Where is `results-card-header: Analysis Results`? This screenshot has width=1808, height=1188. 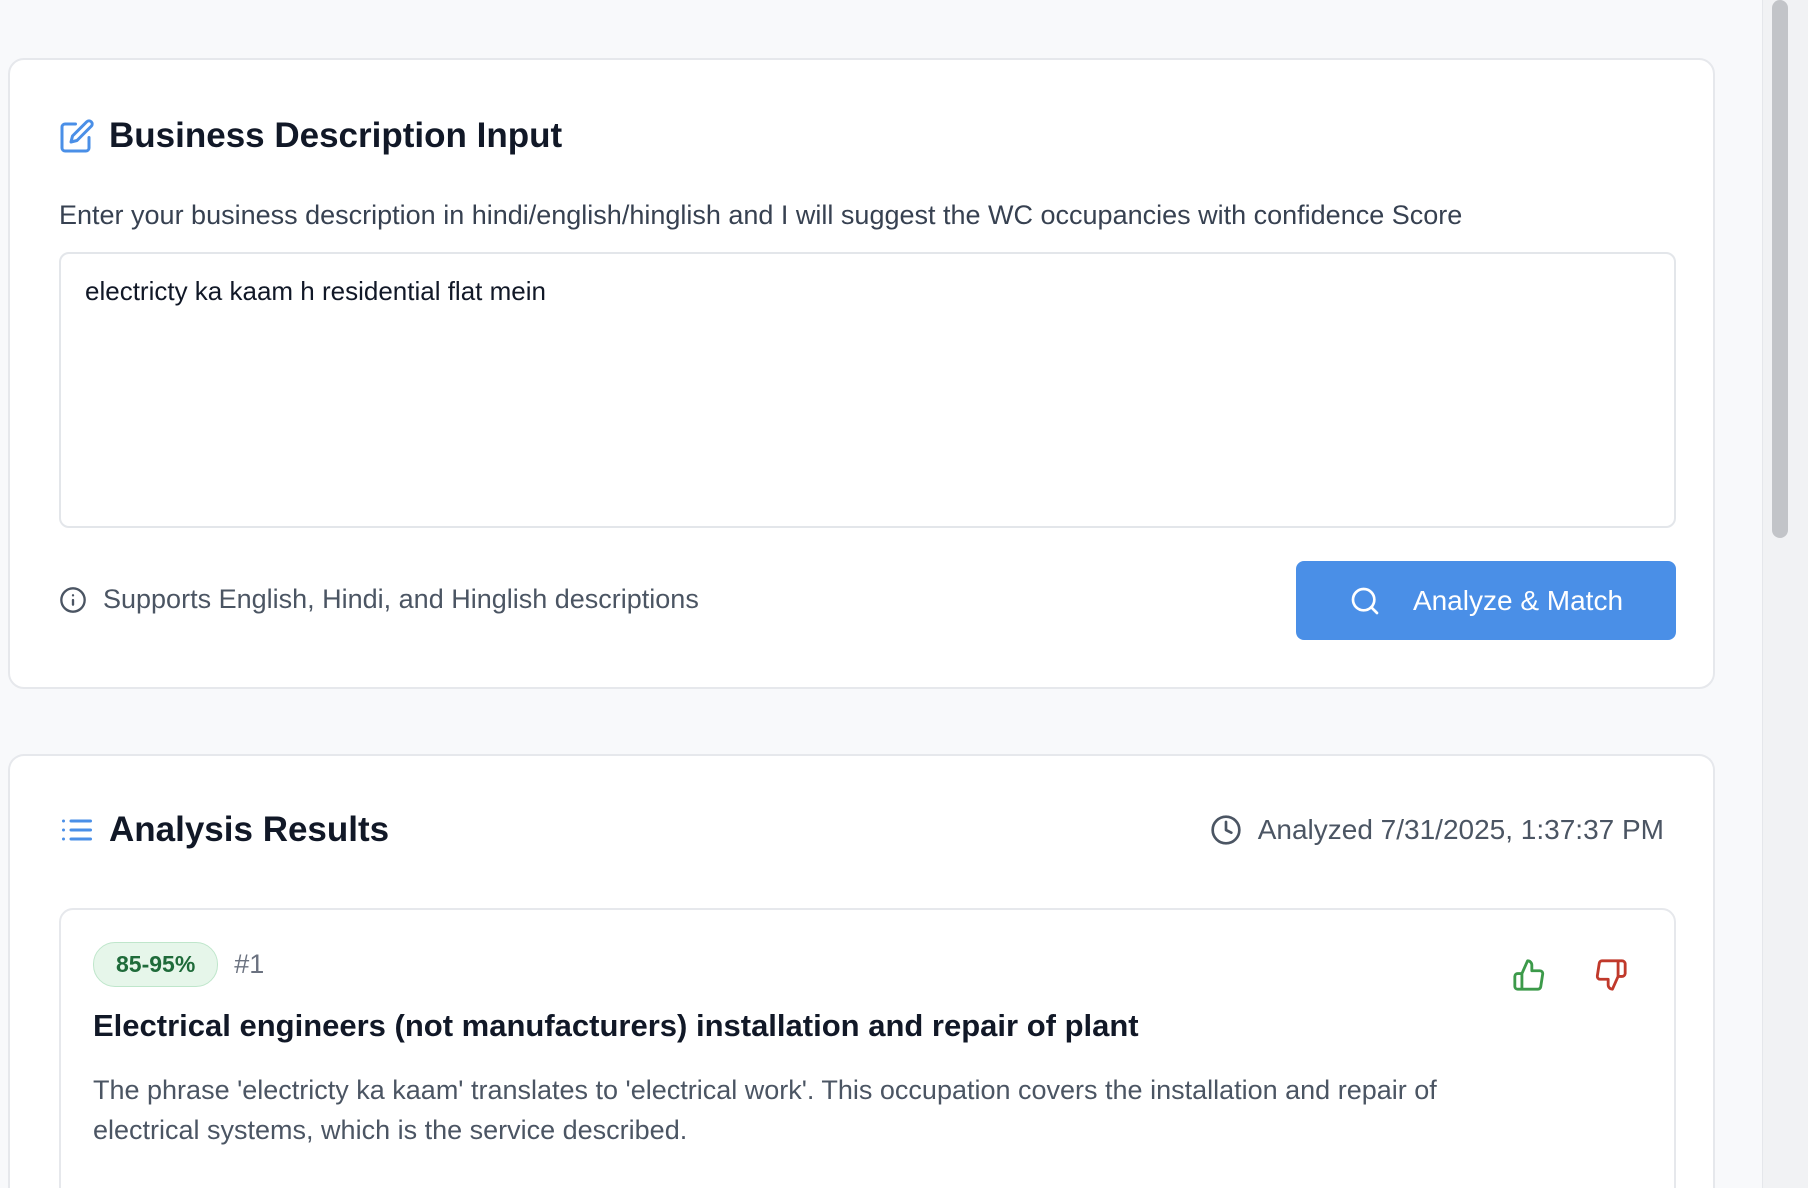
results-card-header: Analysis Results is located at coordinates (224, 830).